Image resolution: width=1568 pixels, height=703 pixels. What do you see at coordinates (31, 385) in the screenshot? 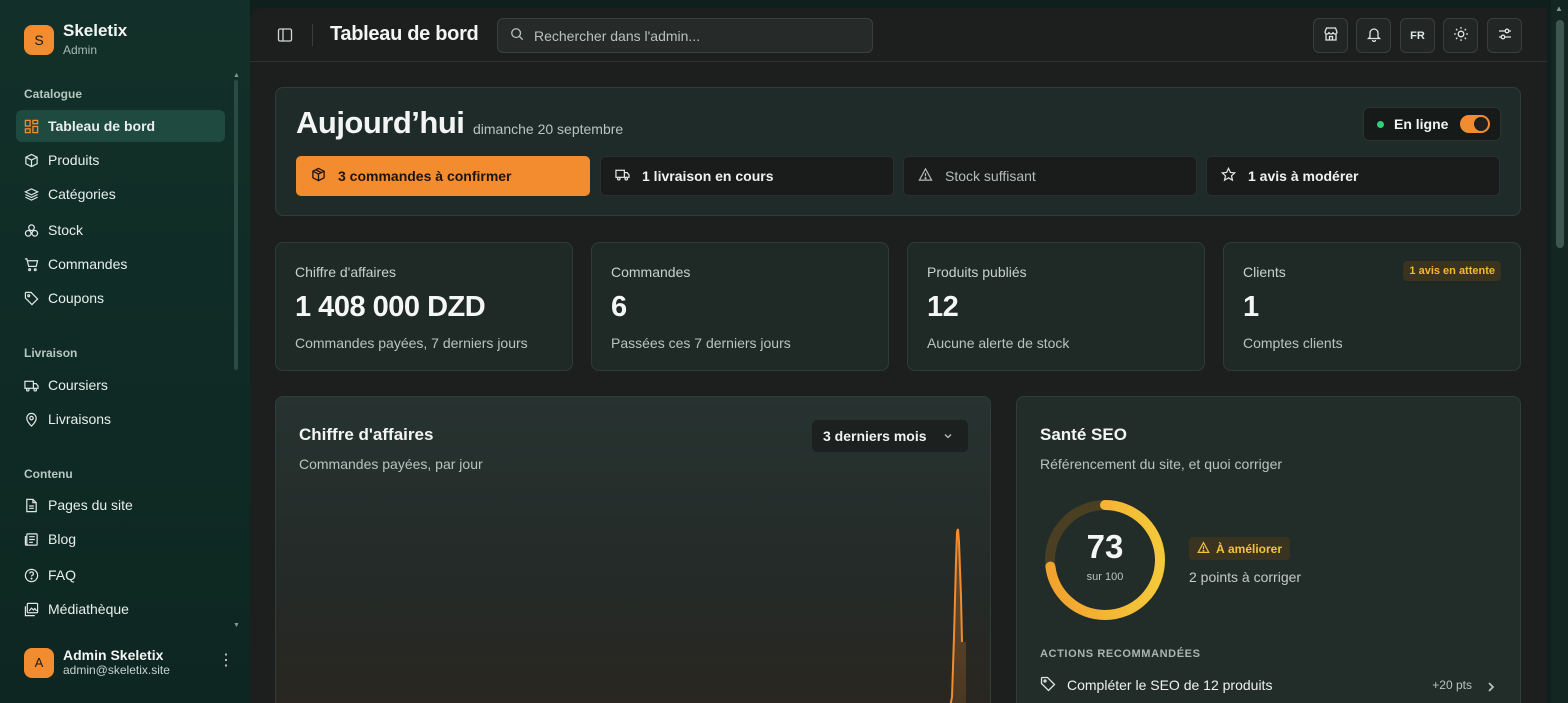
I see `truck-icon` at bounding box center [31, 385].